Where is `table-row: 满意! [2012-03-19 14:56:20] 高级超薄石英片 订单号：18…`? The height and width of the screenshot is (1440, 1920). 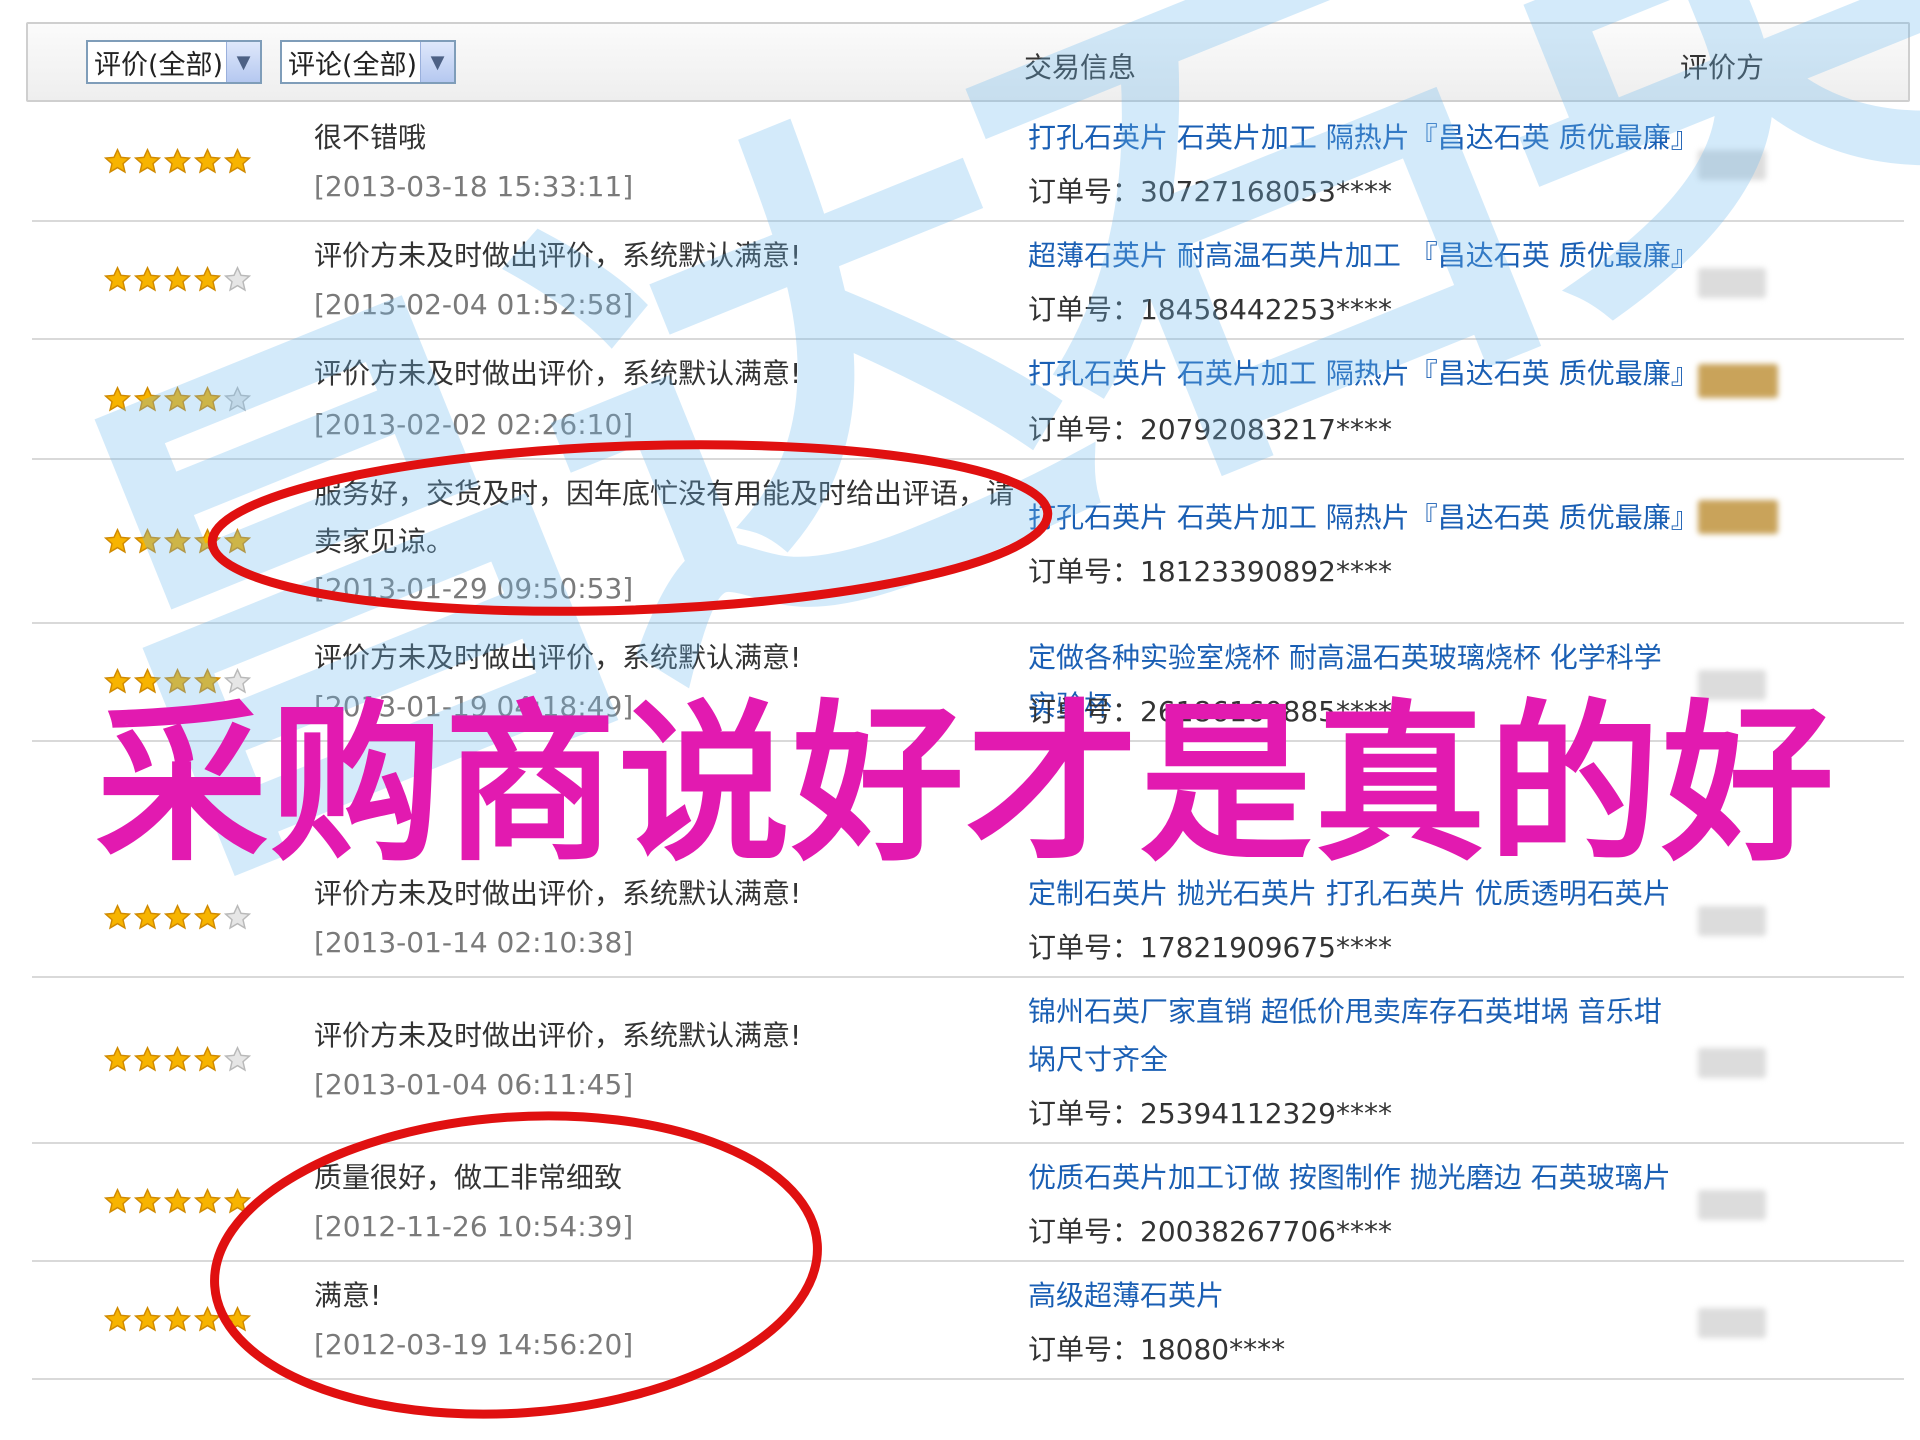 table-row: 满意! [2012-03-19 14:56:20] 高级超薄石英片 订单号：18… is located at coordinates (968, 1321).